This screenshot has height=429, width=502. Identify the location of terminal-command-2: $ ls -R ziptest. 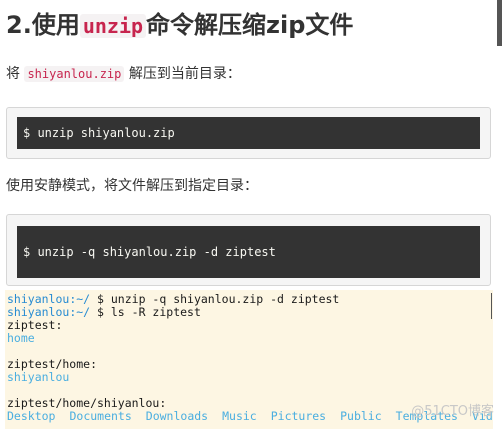
(149, 312).